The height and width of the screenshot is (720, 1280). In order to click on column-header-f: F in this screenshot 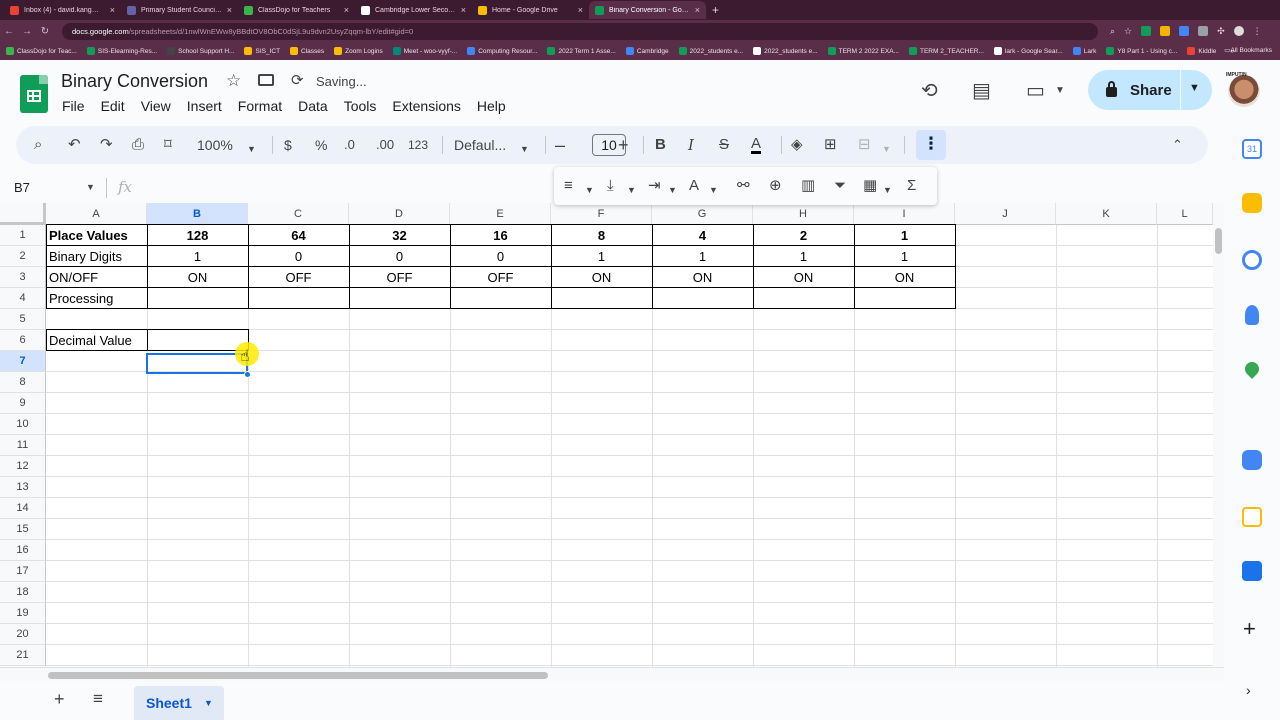, I will do `click(601, 214)`.